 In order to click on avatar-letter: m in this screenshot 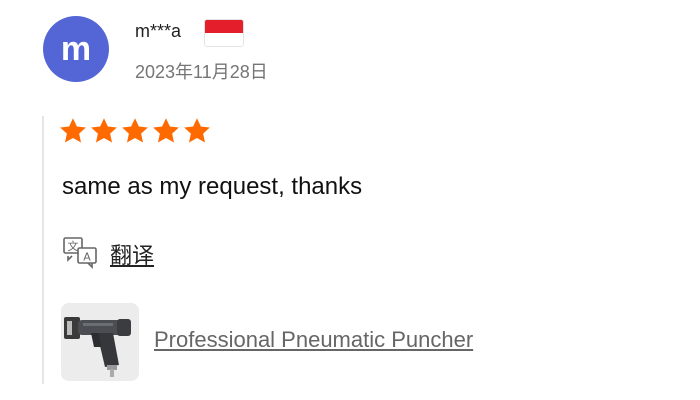, I will do `click(76, 49)`.